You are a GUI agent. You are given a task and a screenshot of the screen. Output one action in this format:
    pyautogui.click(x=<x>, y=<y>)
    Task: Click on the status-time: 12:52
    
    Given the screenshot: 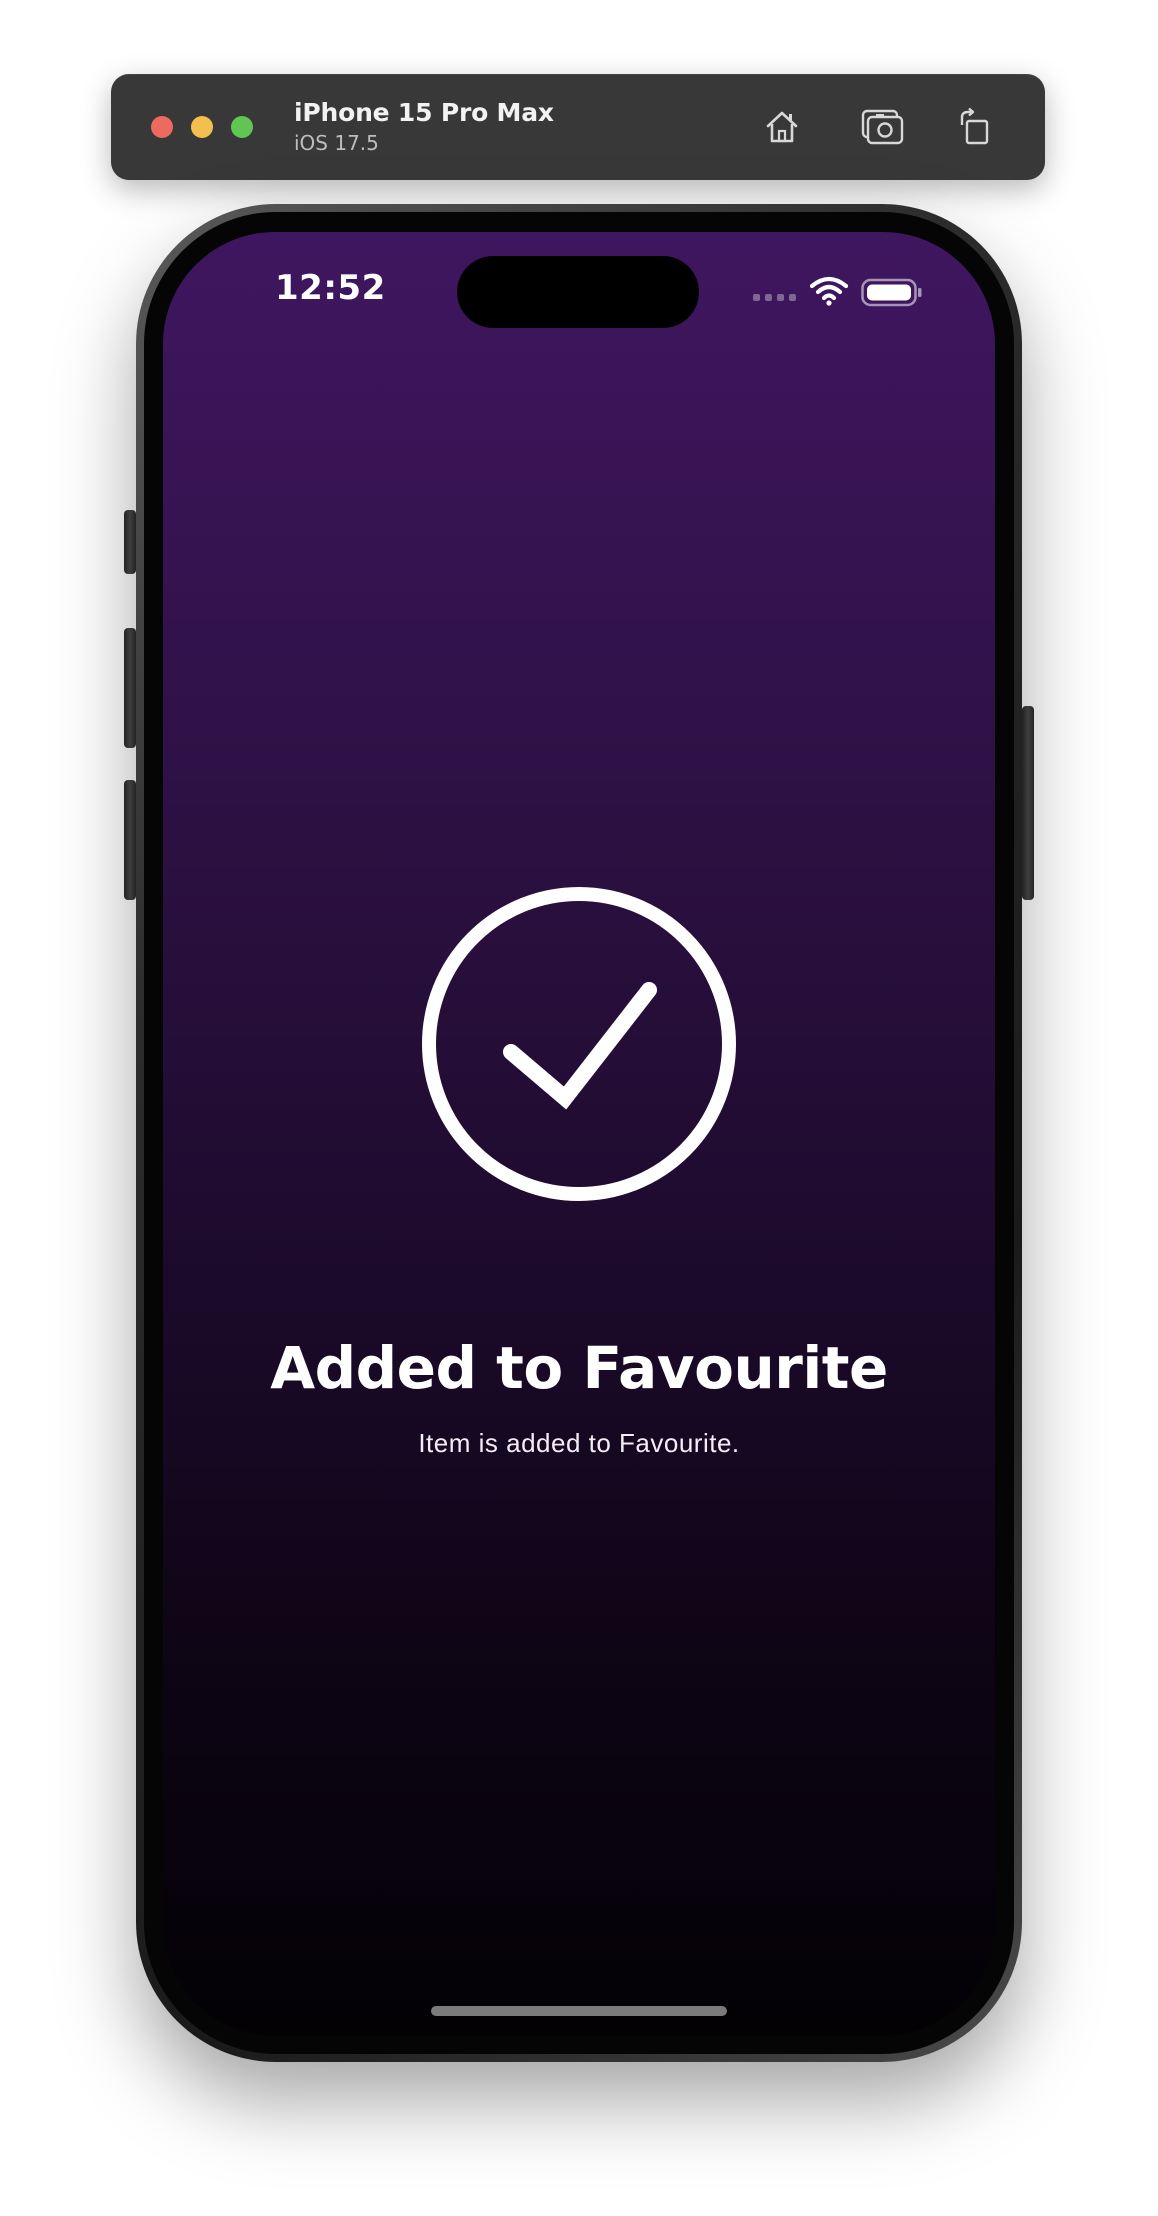 What is the action you would take?
    pyautogui.click(x=330, y=288)
    